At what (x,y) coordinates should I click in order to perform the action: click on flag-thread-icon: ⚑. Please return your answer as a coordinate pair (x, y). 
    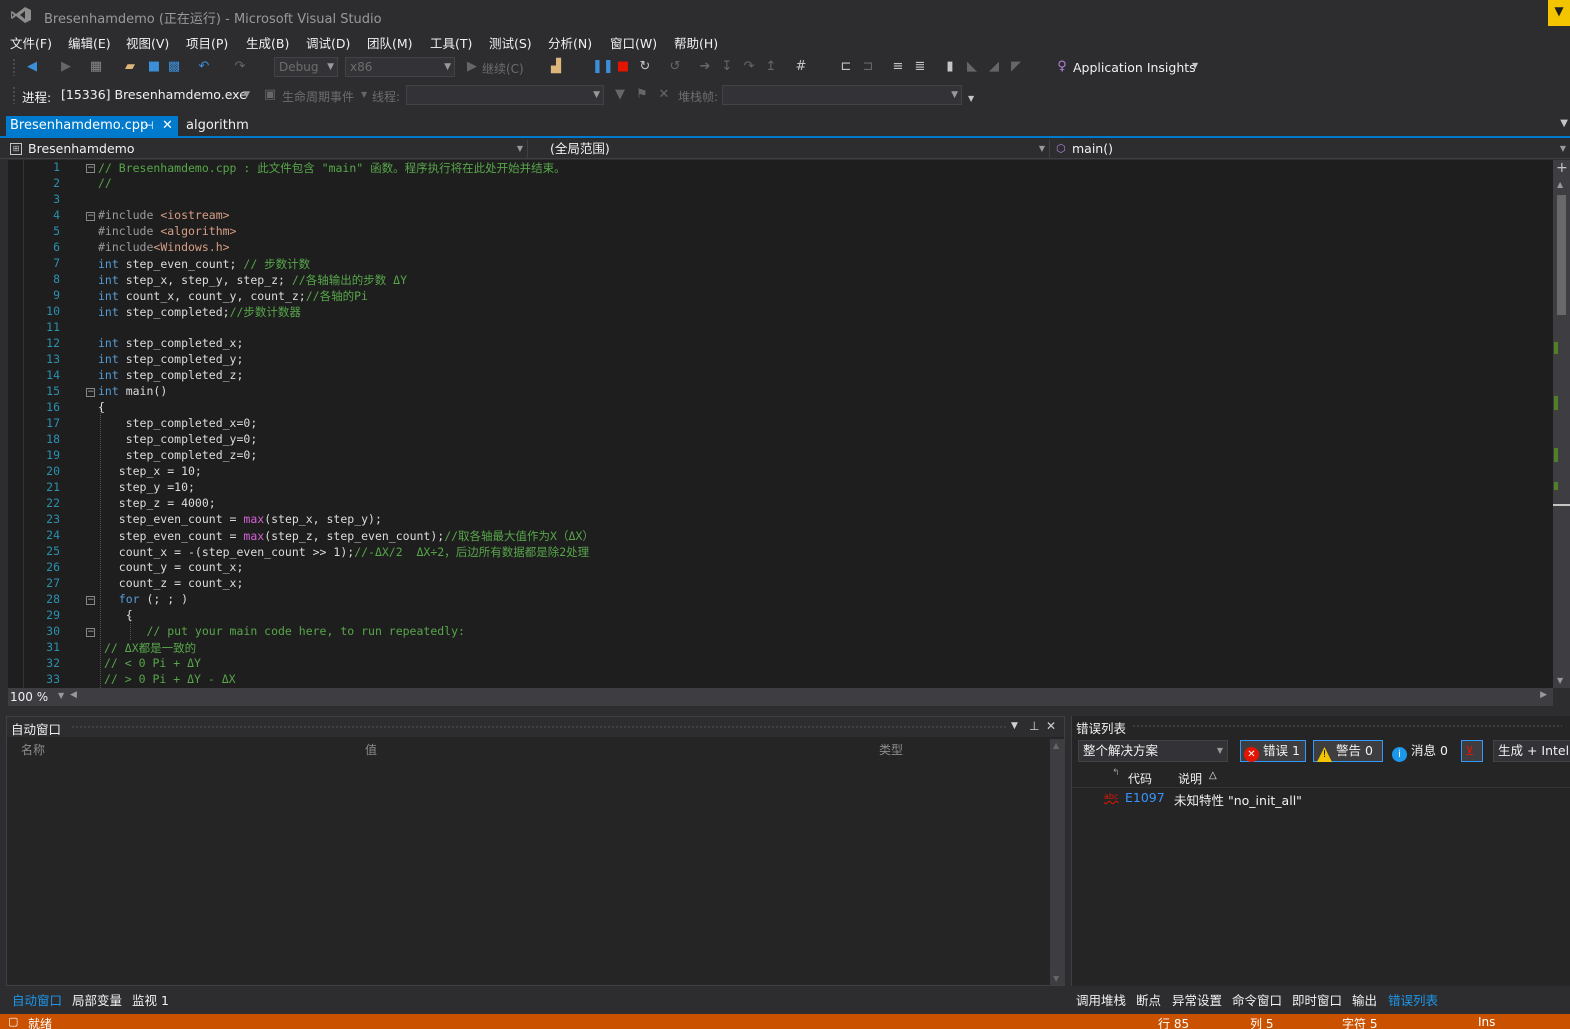
    Looking at the image, I should click on (642, 95).